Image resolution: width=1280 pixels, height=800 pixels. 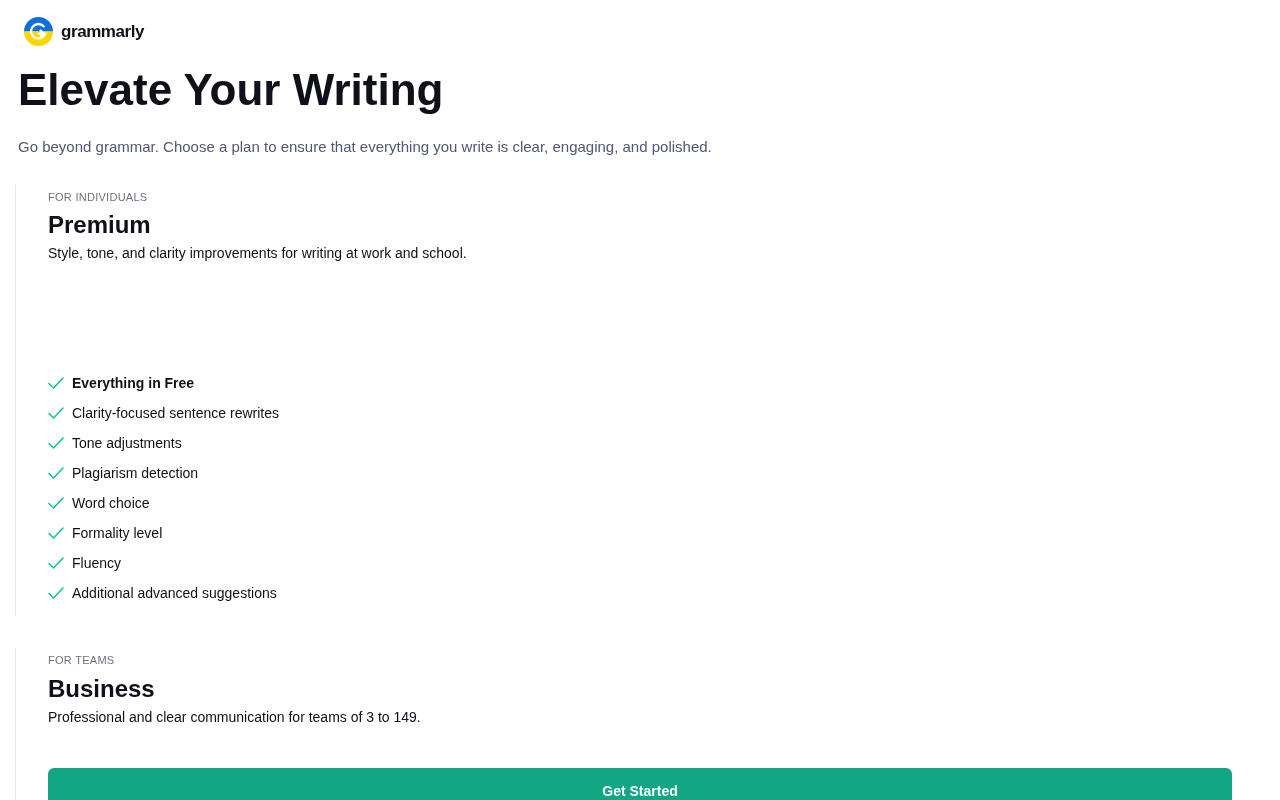 I want to click on feature-item: Additional advanced suggestions, so click(x=174, y=593).